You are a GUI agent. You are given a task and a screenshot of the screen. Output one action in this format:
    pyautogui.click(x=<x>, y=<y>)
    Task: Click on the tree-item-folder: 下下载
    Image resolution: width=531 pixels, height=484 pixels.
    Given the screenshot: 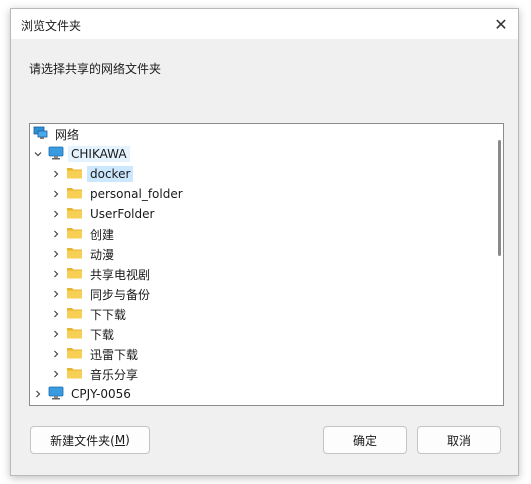 What is the action you would take?
    pyautogui.click(x=89, y=314)
    